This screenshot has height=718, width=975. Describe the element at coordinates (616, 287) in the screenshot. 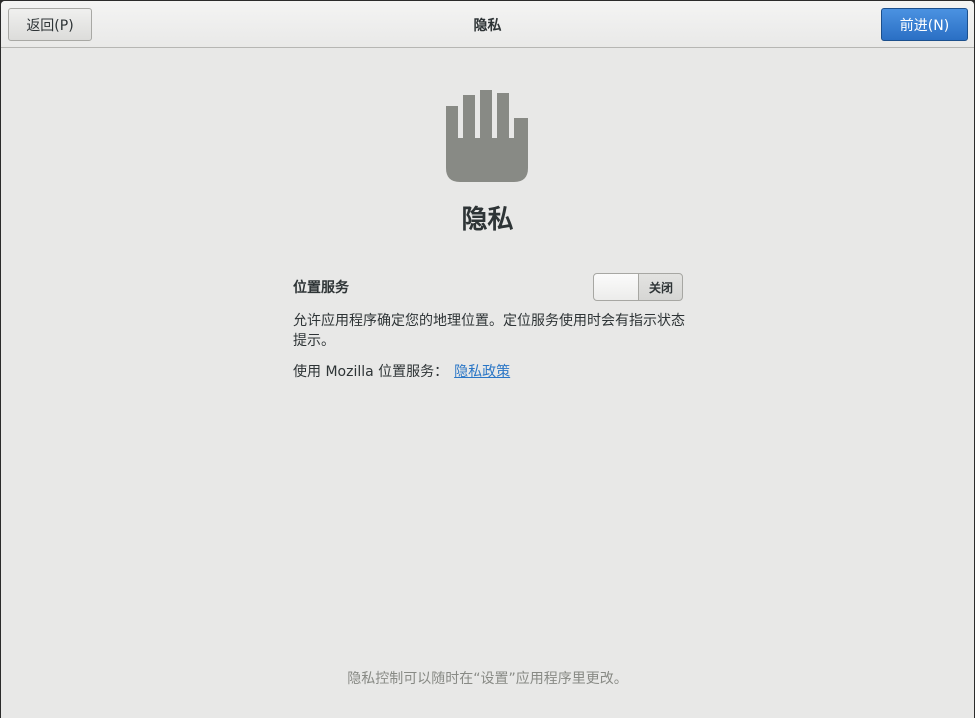

I see `toggle-knob` at that location.